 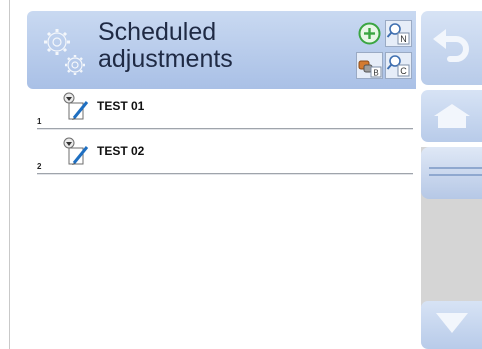 I want to click on add-button, so click(x=369, y=33).